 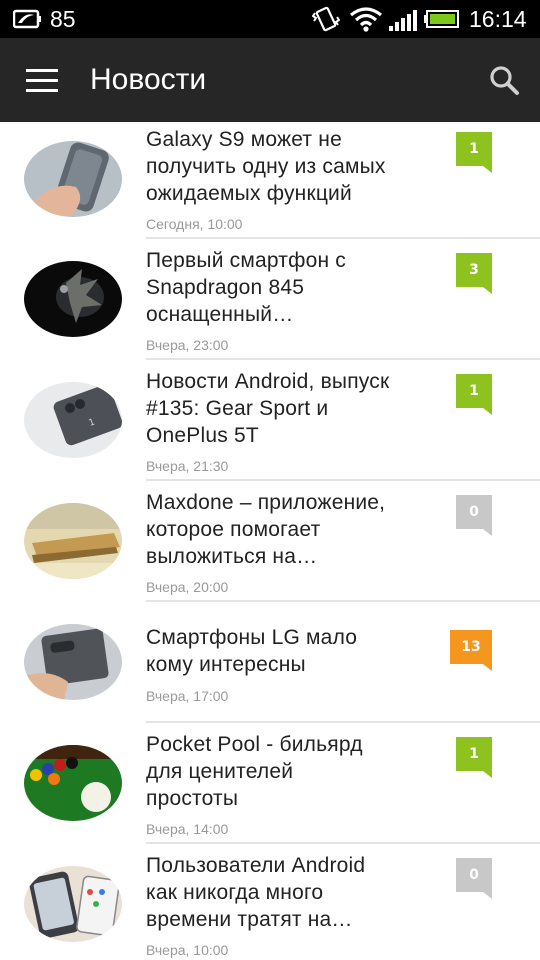 I want to click on news-date: Вчера, 23:00, so click(x=187, y=345).